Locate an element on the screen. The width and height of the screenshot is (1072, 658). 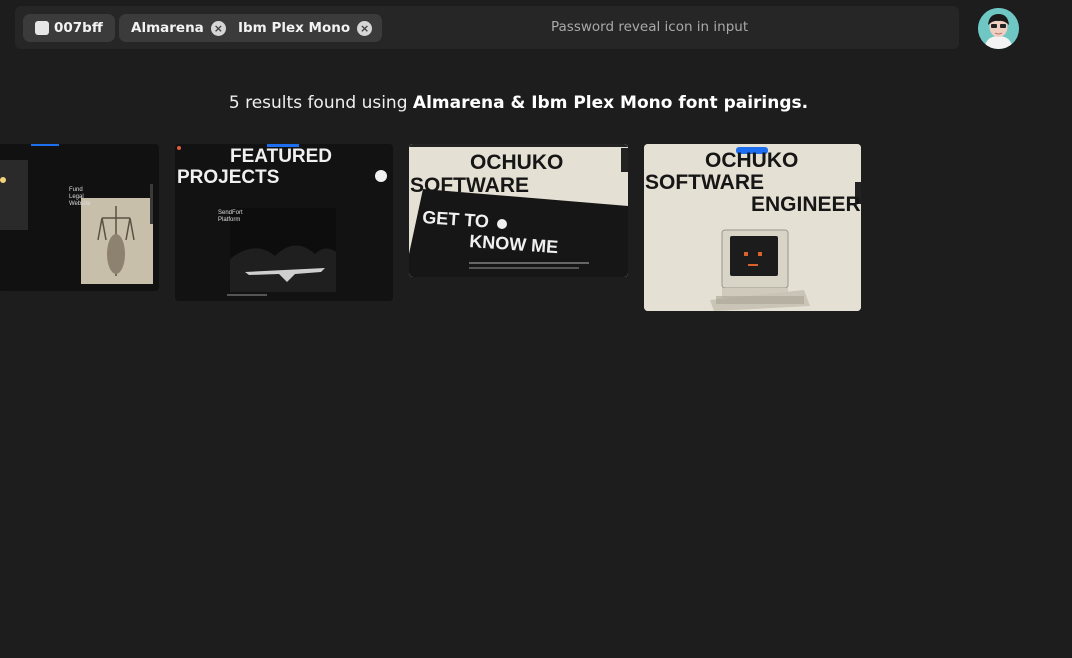
color-chip: 007bff is located at coordinates (69, 28).